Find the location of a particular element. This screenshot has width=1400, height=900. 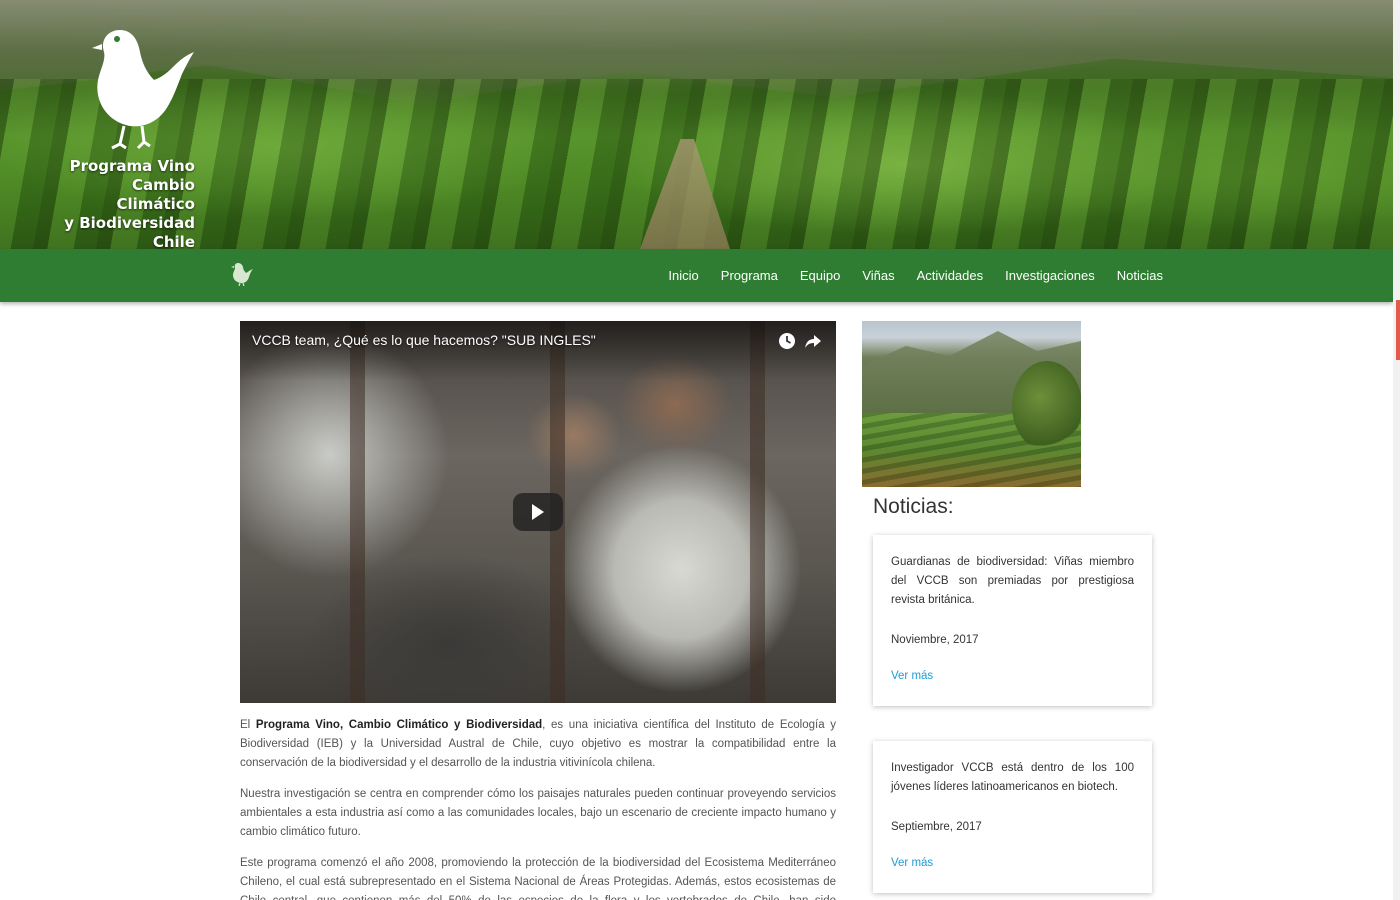

vineyard-photo is located at coordinates (971, 404).